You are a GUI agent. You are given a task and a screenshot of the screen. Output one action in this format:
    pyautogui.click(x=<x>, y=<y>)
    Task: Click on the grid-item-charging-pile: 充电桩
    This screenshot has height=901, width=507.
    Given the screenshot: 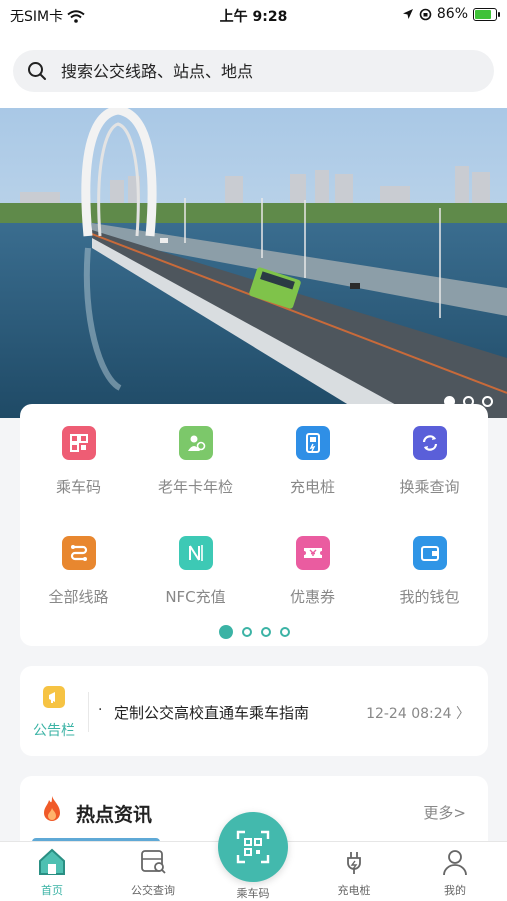 What is the action you would take?
    pyautogui.click(x=312, y=461)
    